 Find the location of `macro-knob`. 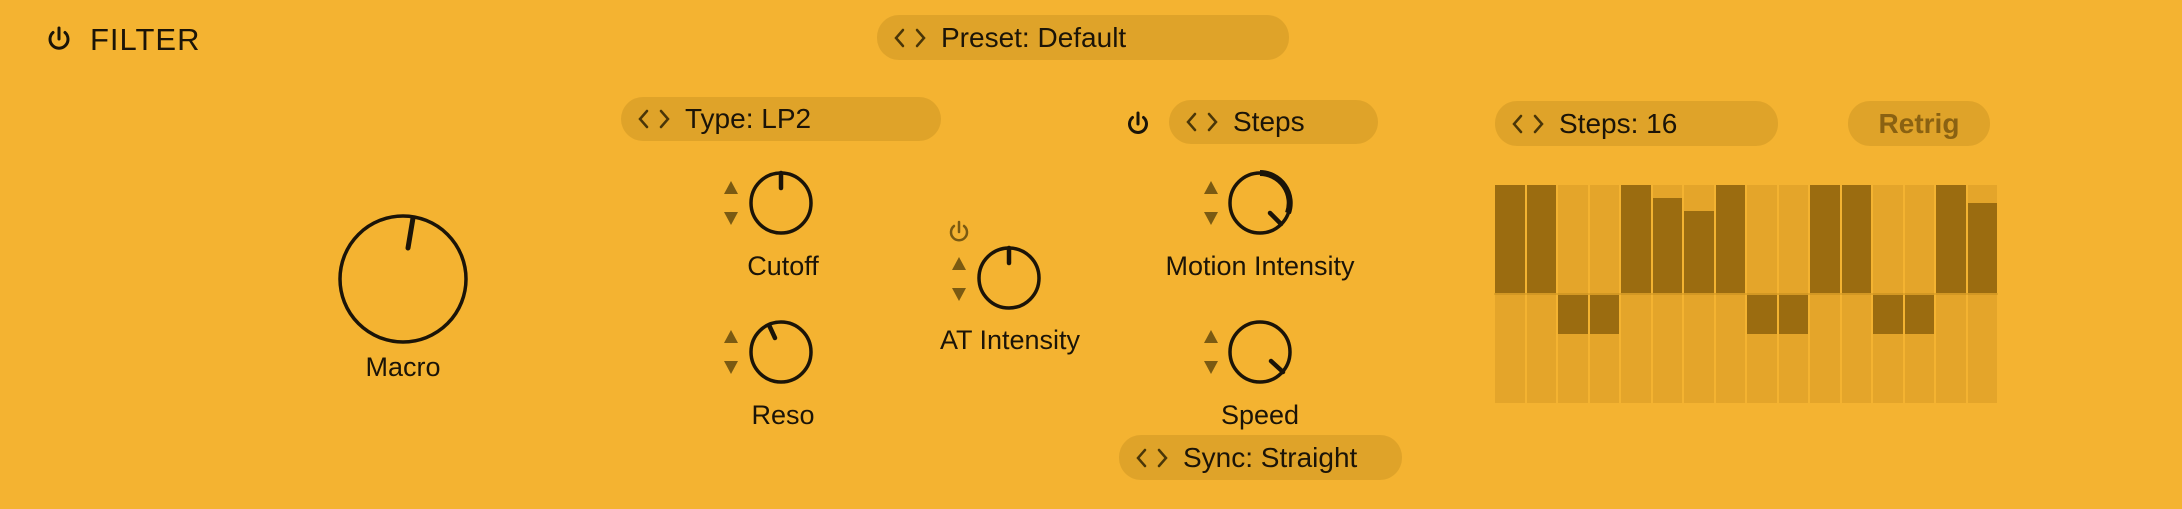

macro-knob is located at coordinates (403, 279).